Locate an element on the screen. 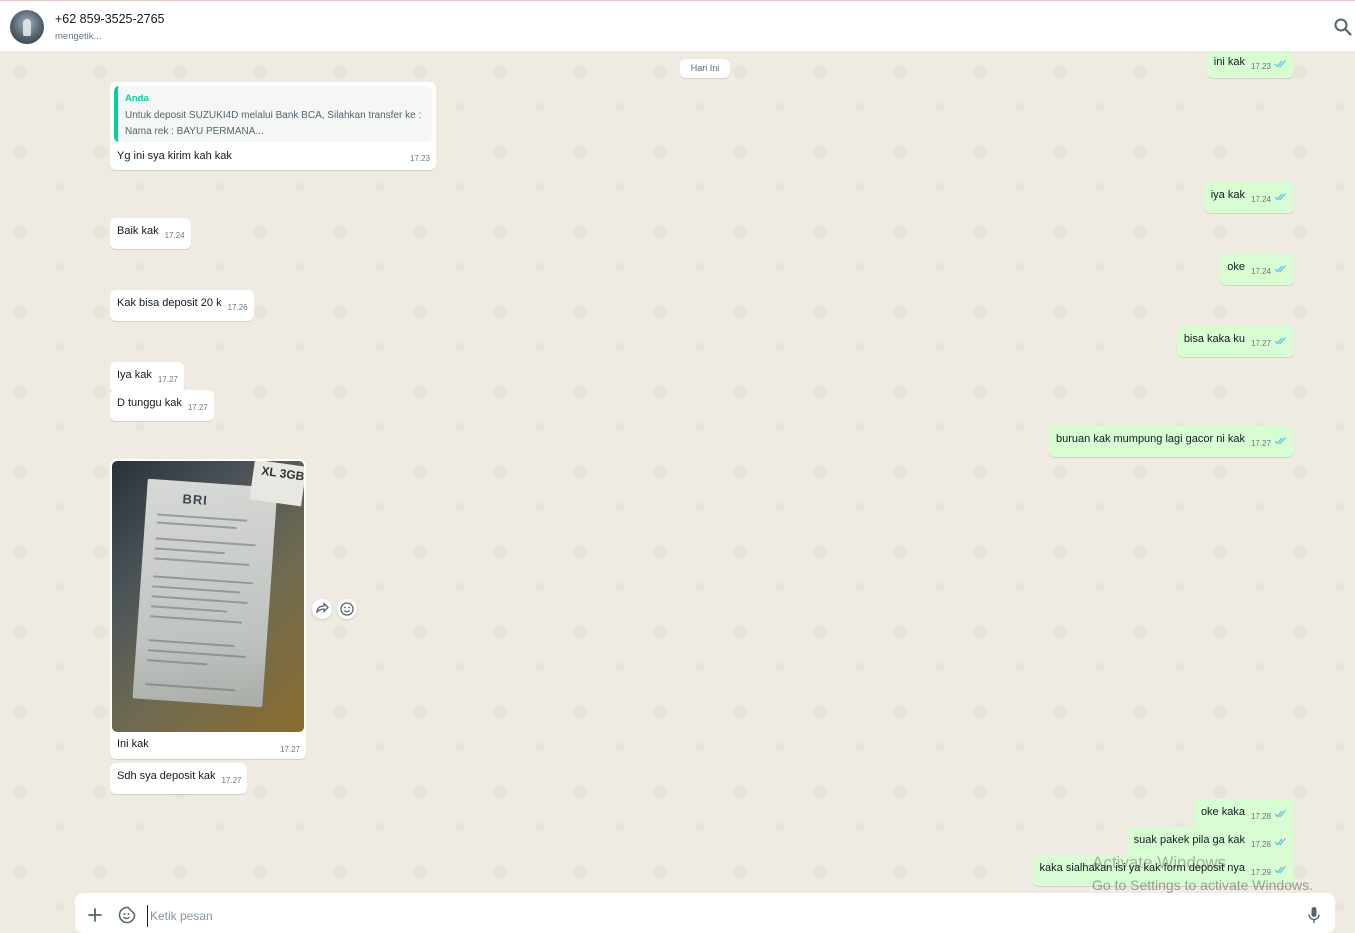  message-text: oke is located at coordinates (1236, 267).